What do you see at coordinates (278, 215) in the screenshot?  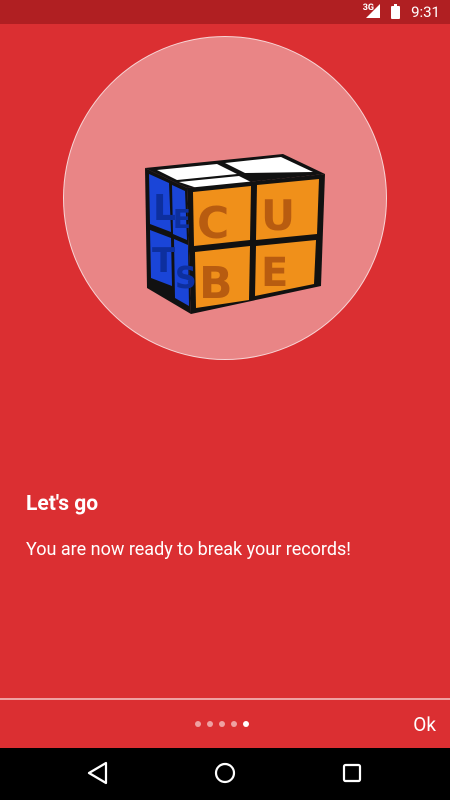 I see `svg-text: U` at bounding box center [278, 215].